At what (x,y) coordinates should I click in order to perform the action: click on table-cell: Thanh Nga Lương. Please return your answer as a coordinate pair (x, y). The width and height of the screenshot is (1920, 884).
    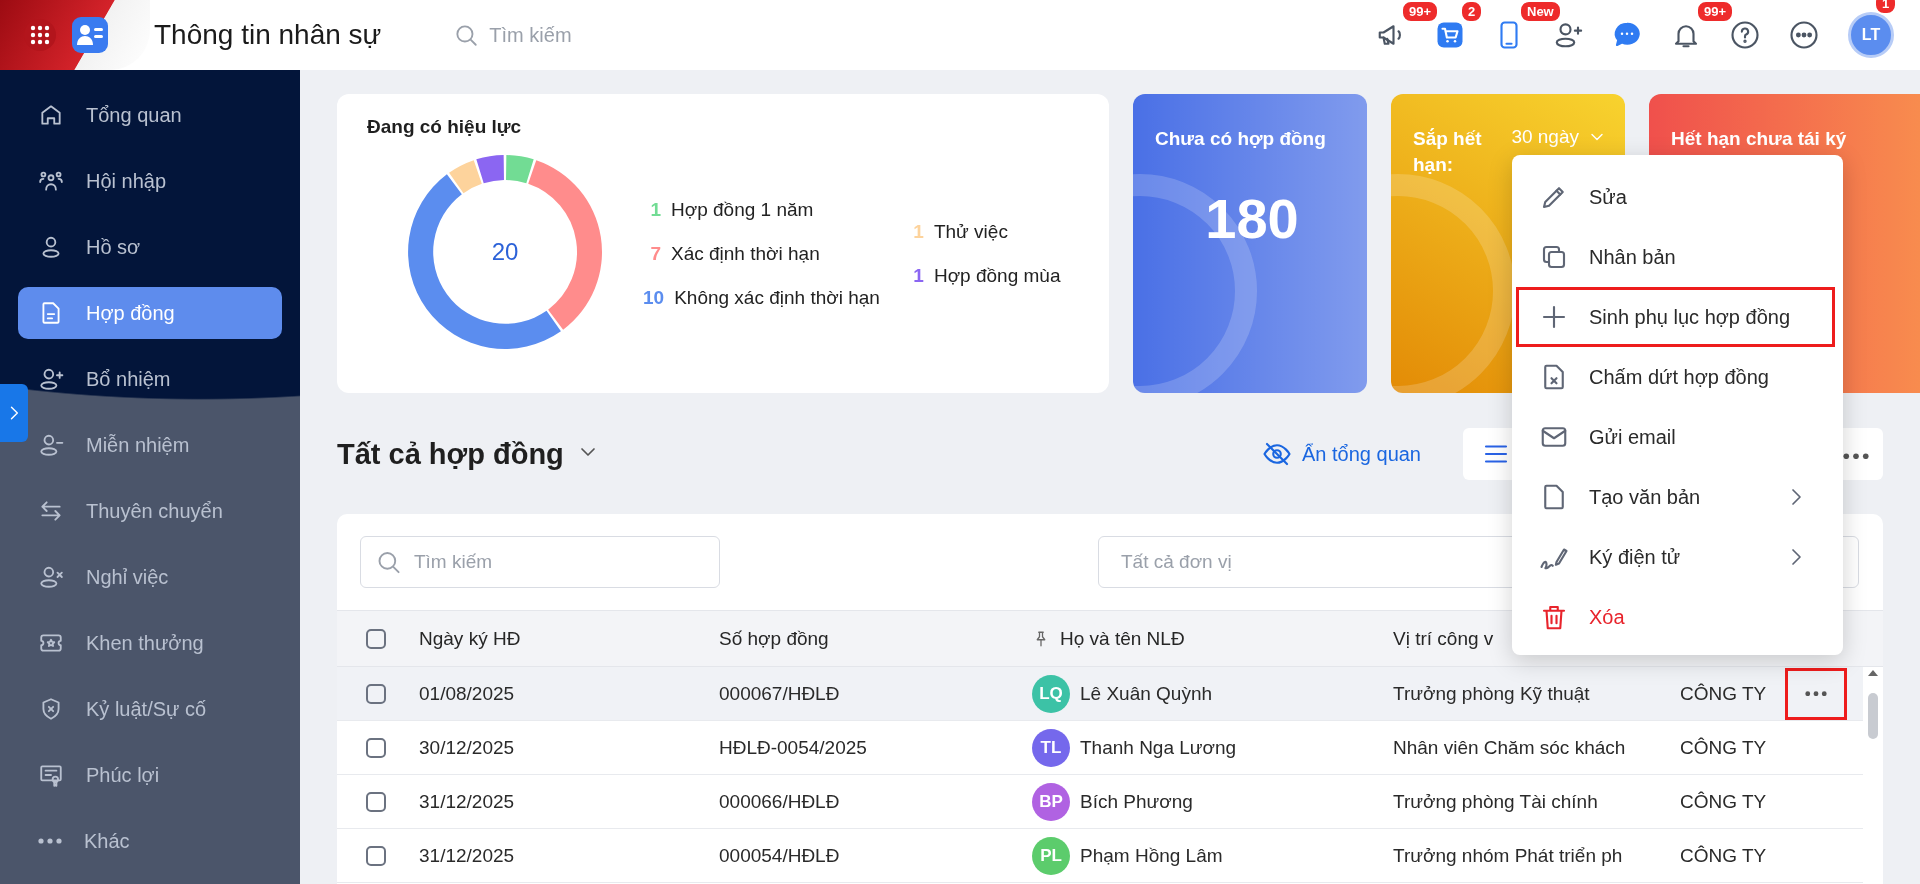
    Looking at the image, I should click on (1158, 747).